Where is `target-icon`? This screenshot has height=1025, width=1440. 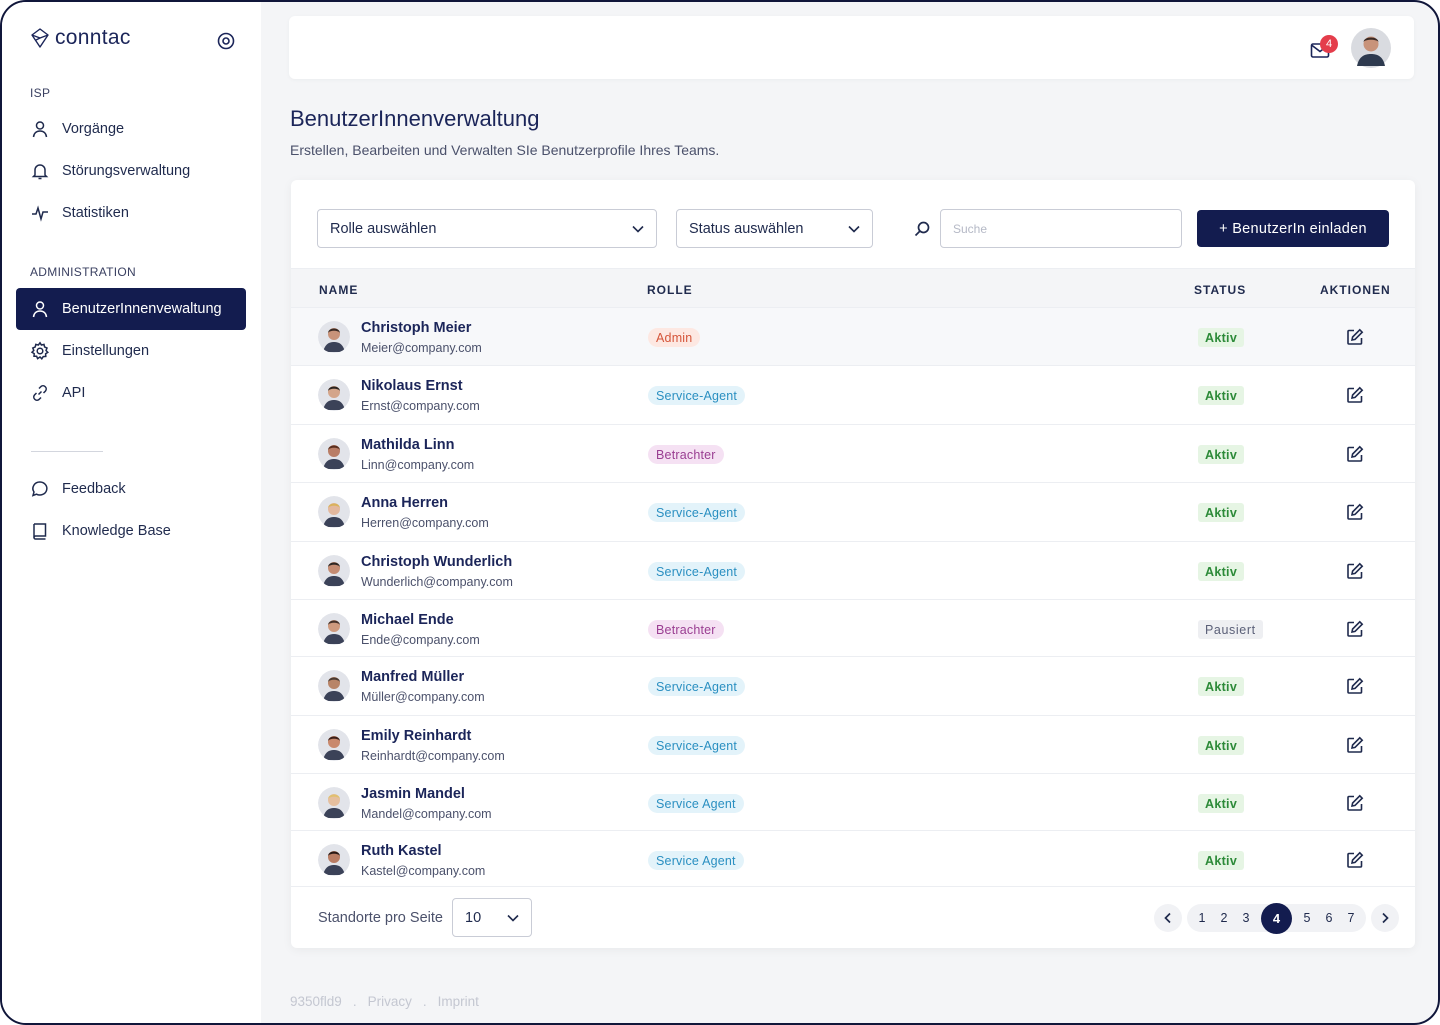 target-icon is located at coordinates (226, 41).